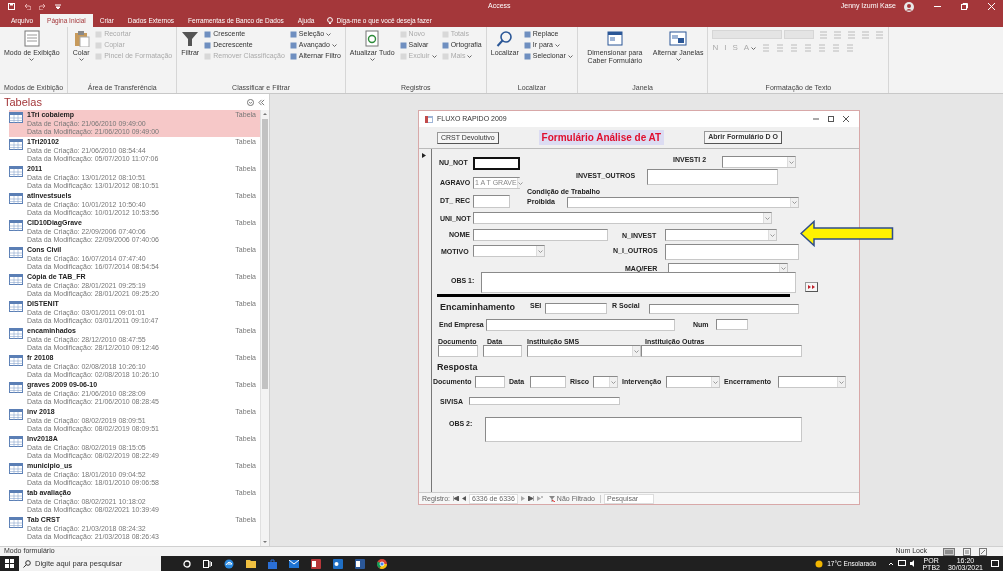 This screenshot has width=1003, height=571. Describe the element at coordinates (964, 6) in the screenshot. I see `restore-icon` at that location.